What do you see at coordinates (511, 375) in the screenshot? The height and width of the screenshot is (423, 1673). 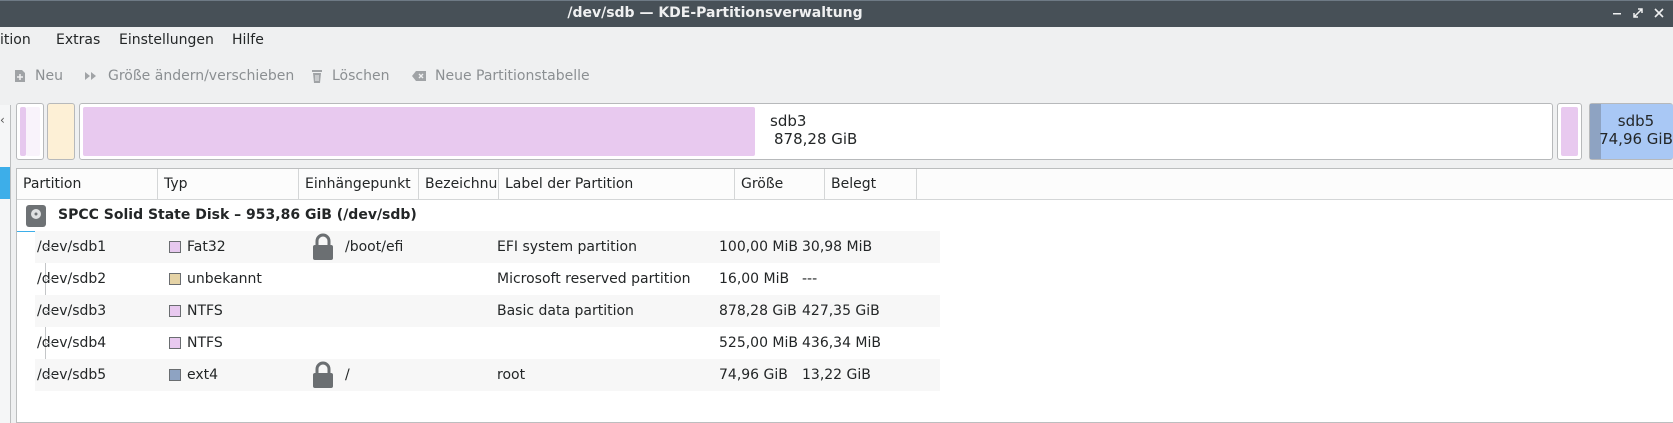 I see `partition-label: root` at bounding box center [511, 375].